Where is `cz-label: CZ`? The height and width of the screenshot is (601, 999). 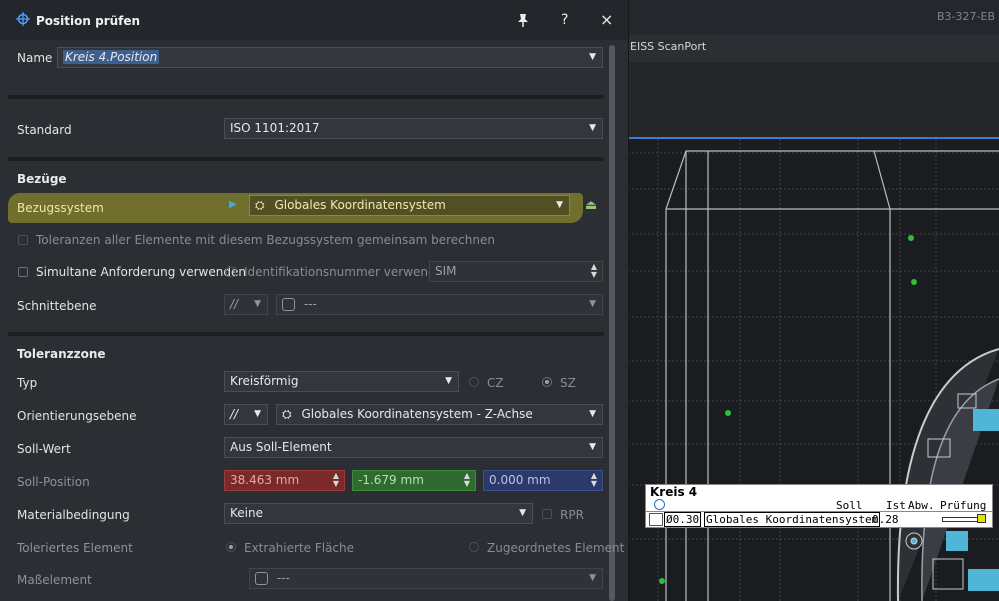
cz-label: CZ is located at coordinates (495, 383).